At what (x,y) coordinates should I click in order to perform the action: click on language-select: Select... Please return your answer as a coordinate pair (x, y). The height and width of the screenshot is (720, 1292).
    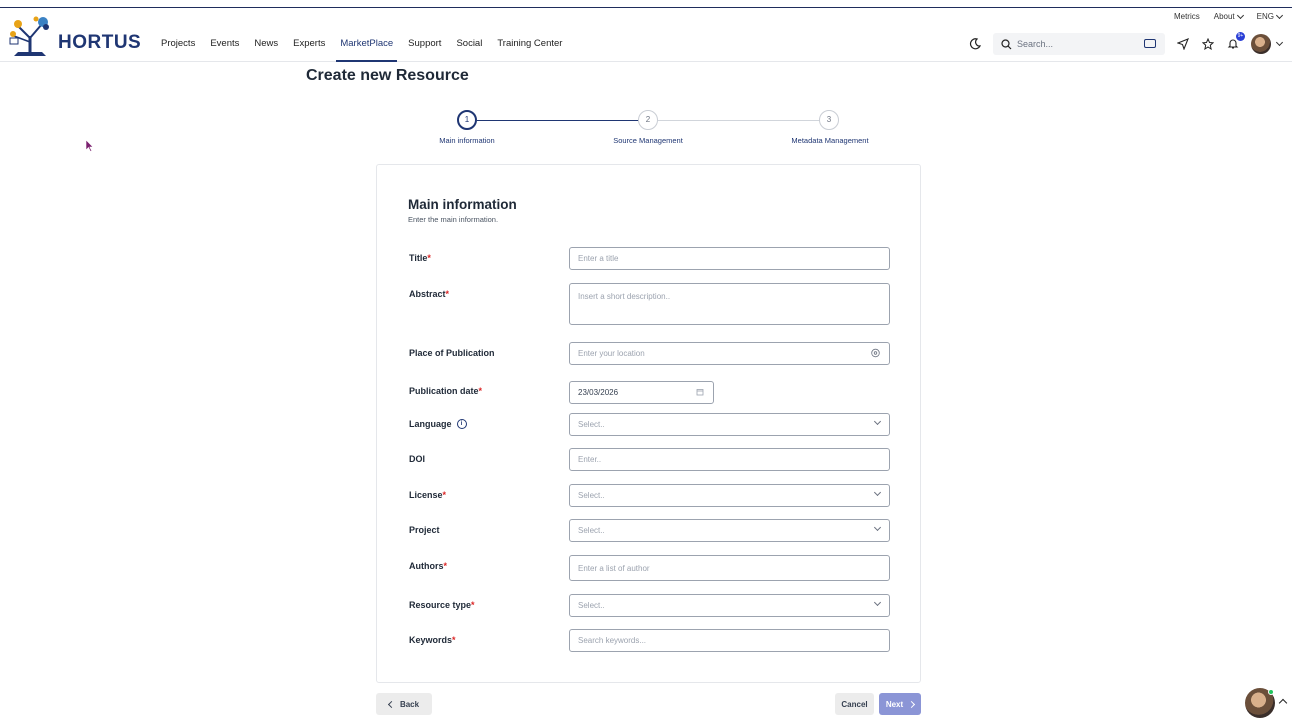
    Looking at the image, I should click on (729, 424).